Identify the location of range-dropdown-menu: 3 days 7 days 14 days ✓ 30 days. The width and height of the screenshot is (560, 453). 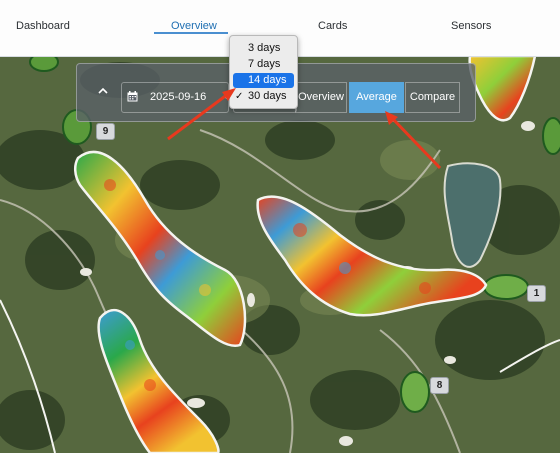
(263, 72).